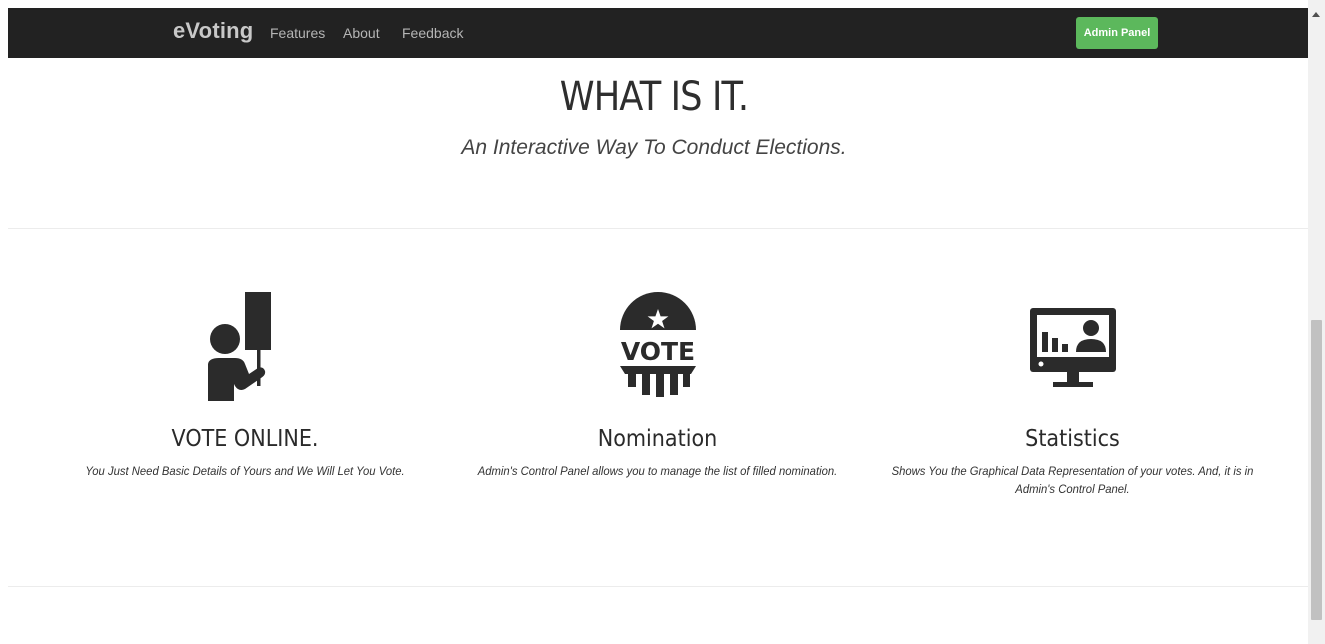 The image size is (1325, 644). I want to click on admin-panel-button: Admin Panel, so click(1117, 33).